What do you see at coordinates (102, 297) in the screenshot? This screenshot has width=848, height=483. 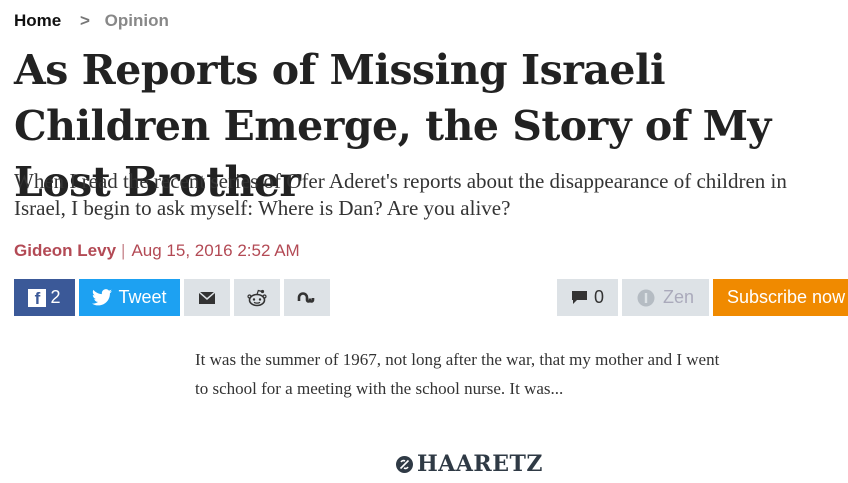 I see `twitter-icon` at bounding box center [102, 297].